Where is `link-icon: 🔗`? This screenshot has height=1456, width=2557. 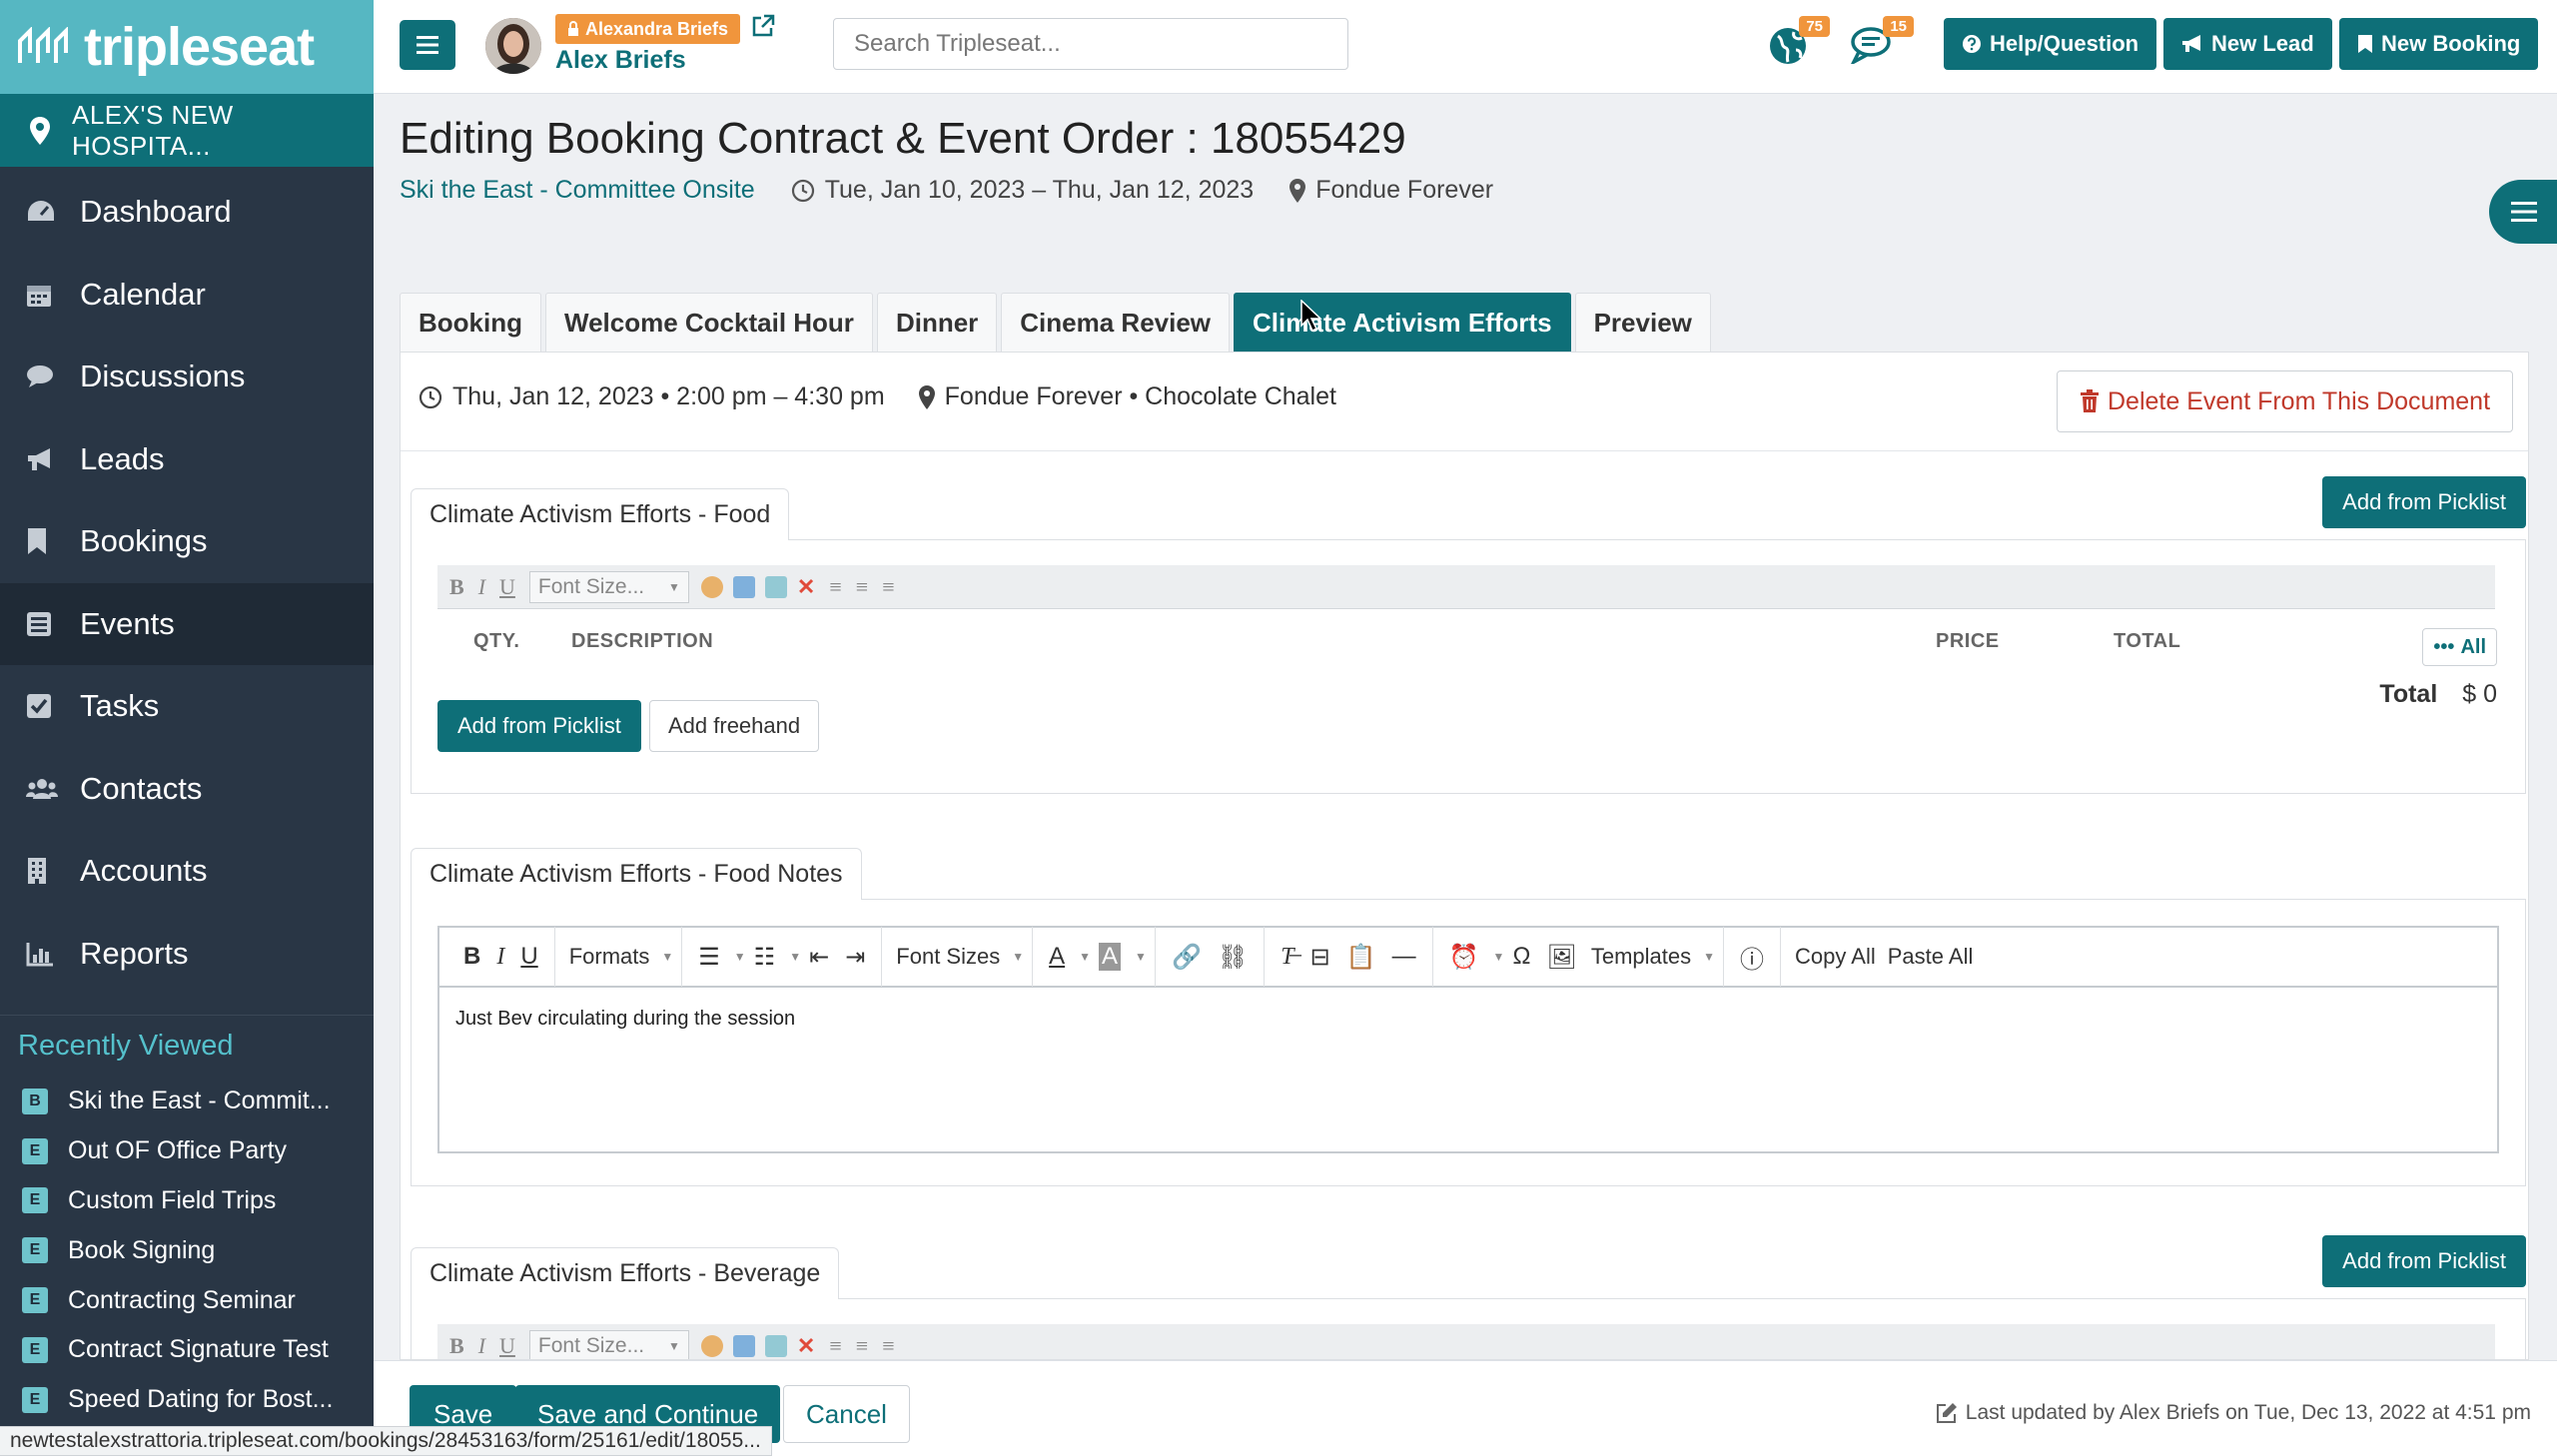
link-icon: 🔗 is located at coordinates (1187, 957).